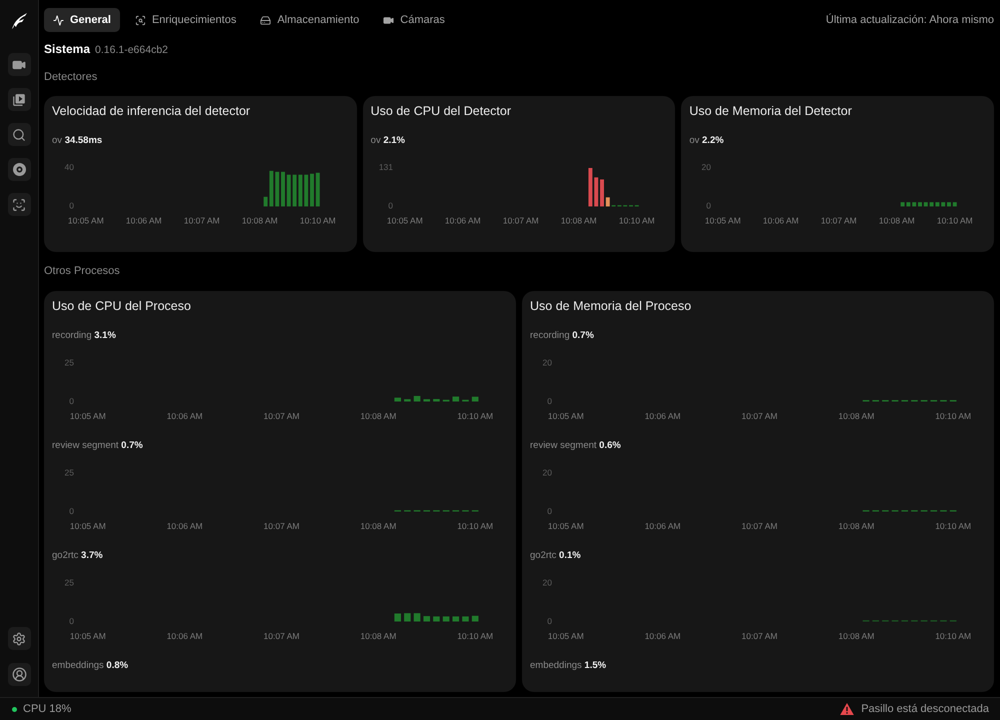 The width and height of the screenshot is (1000, 720). What do you see at coordinates (387, 141) in the screenshot?
I see `series-label: ov 2.1%` at bounding box center [387, 141].